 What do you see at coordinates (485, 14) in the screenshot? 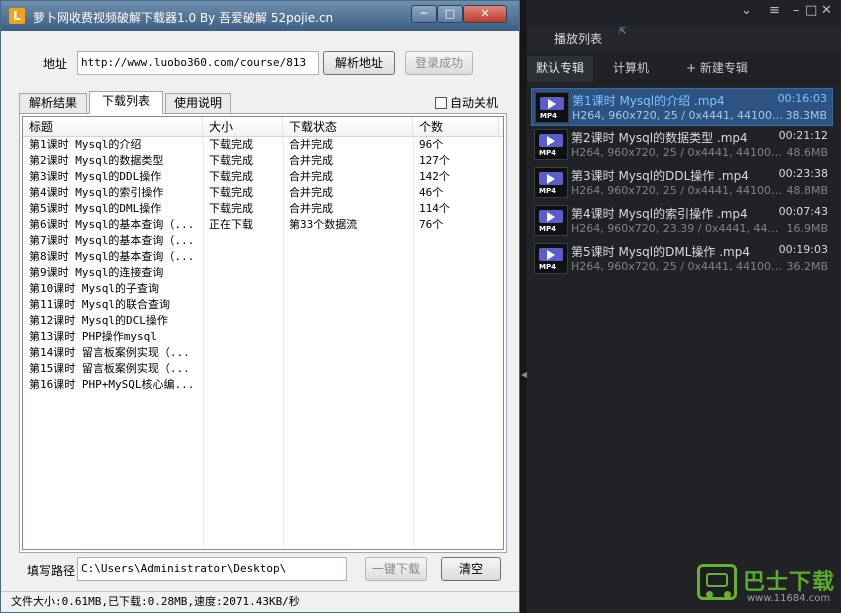
I see `close-button: ✕` at bounding box center [485, 14].